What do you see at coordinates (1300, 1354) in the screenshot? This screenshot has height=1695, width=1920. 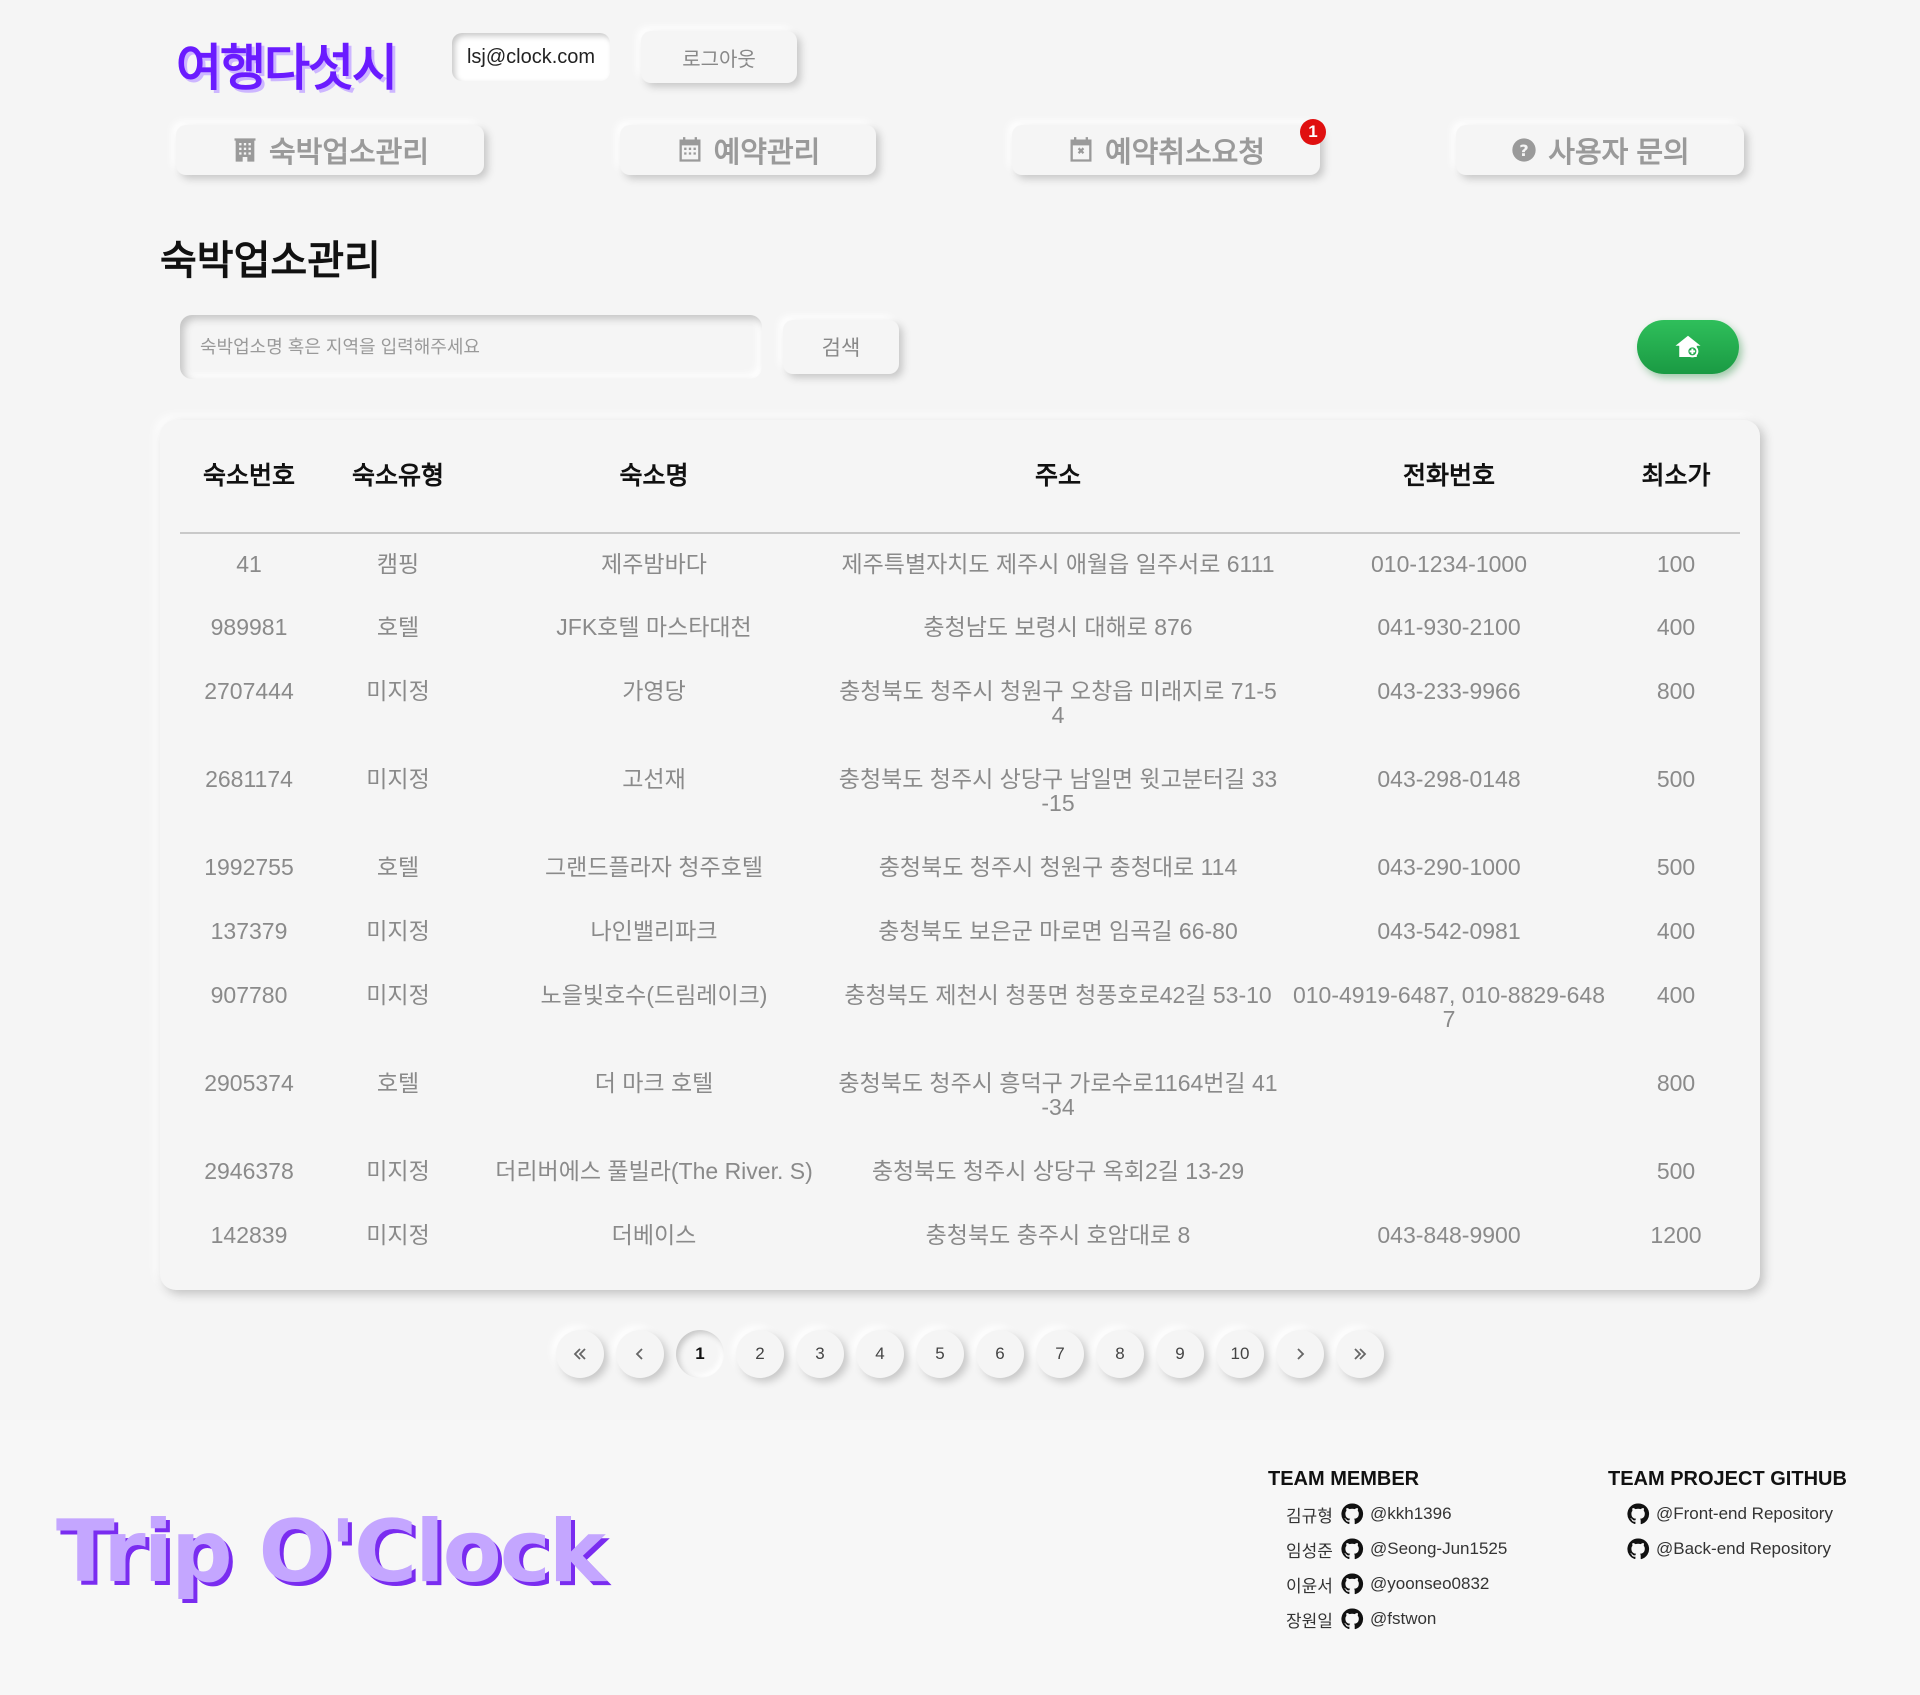 I see `next-page-button` at bounding box center [1300, 1354].